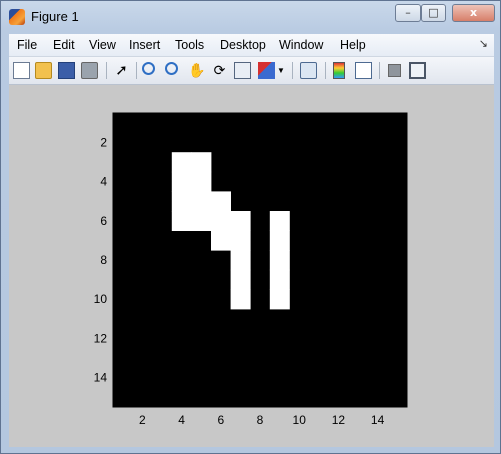 This screenshot has width=501, height=454. I want to click on menu-window: Window, so click(301, 45).